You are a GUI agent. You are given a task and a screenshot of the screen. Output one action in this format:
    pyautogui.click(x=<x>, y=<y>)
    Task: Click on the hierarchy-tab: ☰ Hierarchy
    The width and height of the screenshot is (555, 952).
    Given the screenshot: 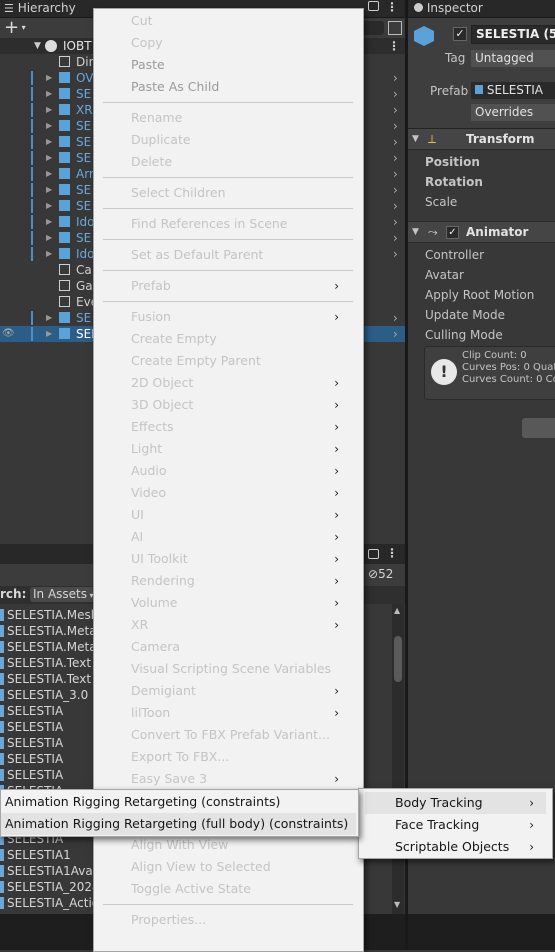 What is the action you would take?
    pyautogui.click(x=40, y=8)
    